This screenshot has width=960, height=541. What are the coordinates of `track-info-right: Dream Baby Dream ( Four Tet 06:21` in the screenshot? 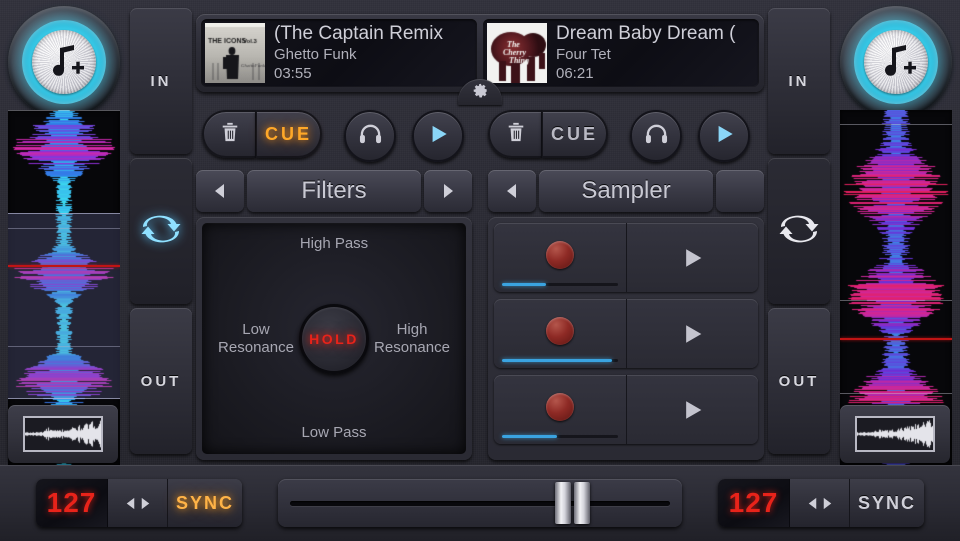 It's located at (621, 53).